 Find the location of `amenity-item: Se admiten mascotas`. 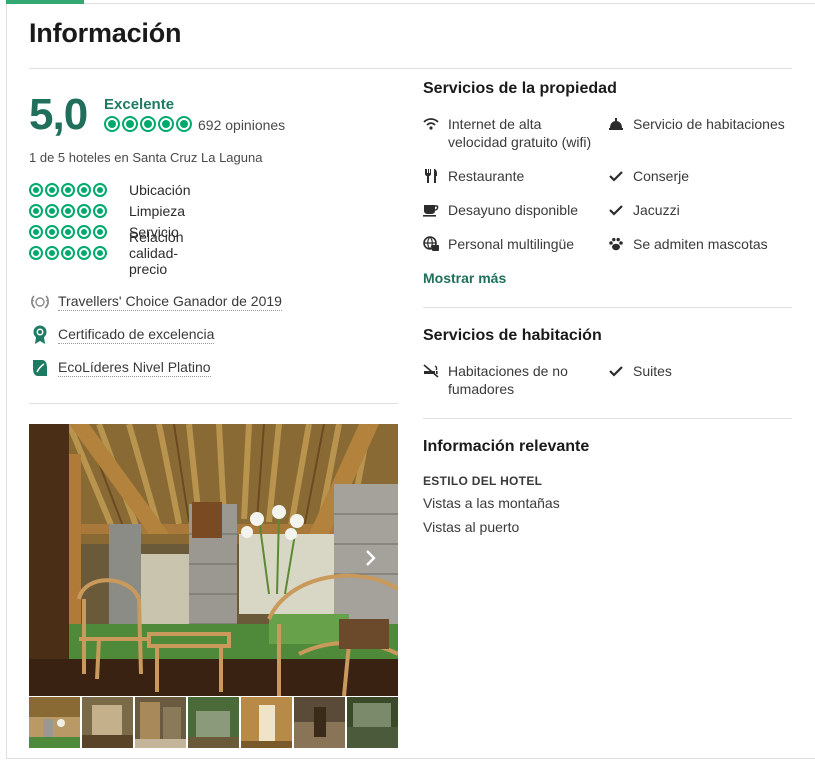

amenity-item: Se admiten mascotas is located at coordinates (703, 244).